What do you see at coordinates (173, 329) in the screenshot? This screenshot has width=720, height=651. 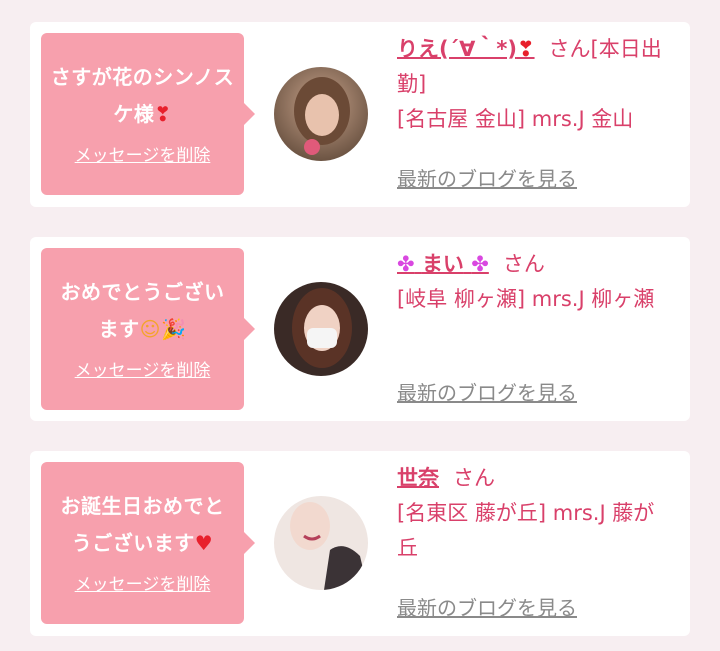 I see `party-popper-icon: 🎉` at bounding box center [173, 329].